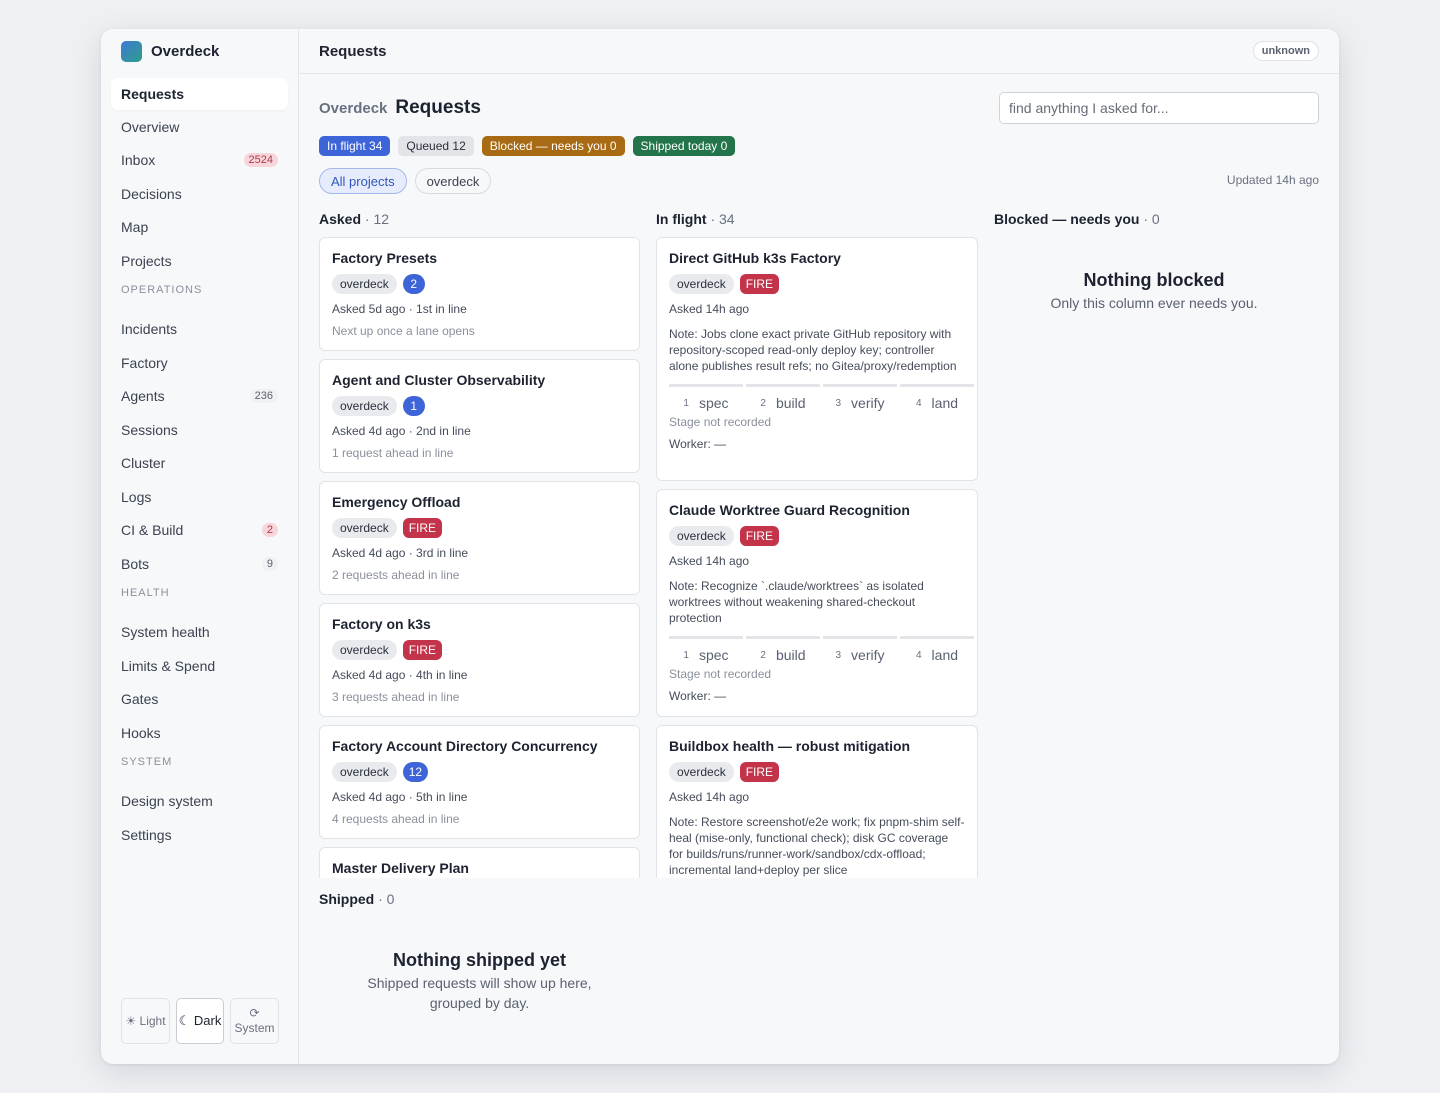 The height and width of the screenshot is (1093, 1440). I want to click on count-badge: 9, so click(269, 564).